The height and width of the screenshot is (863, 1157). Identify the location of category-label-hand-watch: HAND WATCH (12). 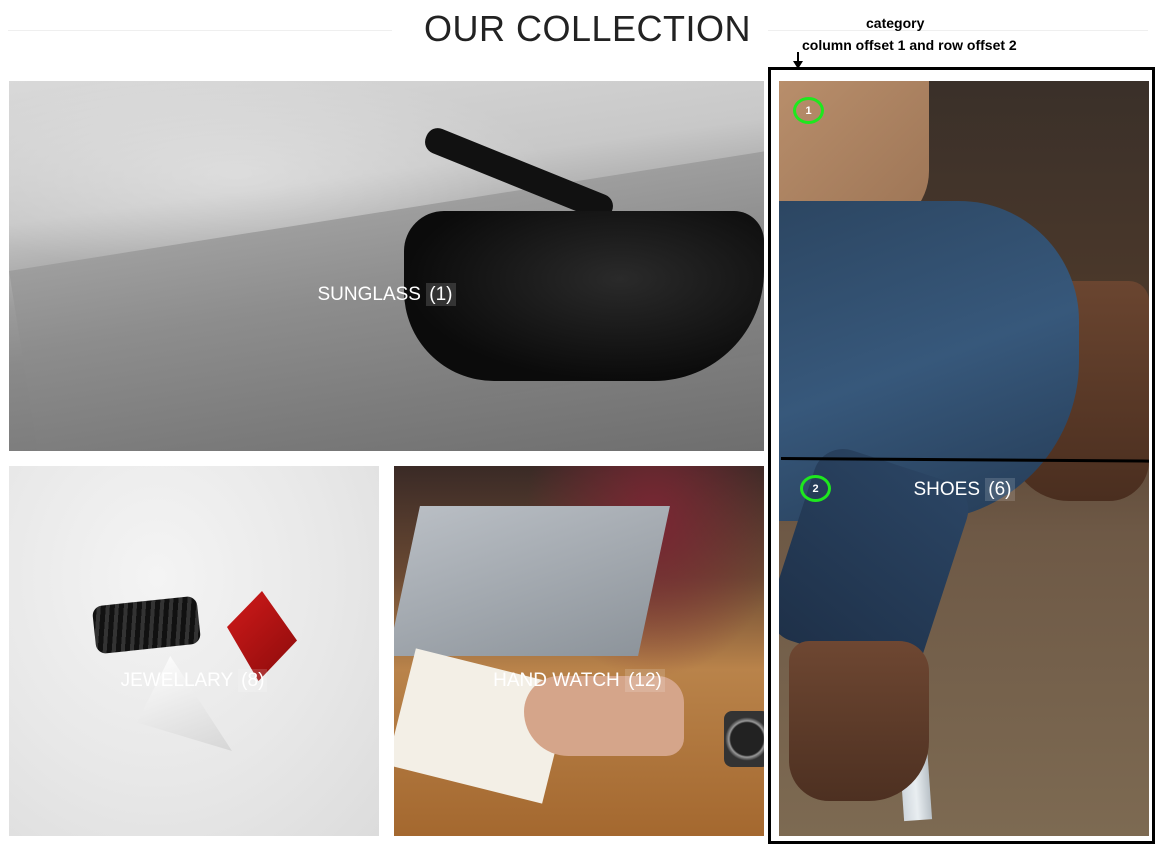
(579, 680).